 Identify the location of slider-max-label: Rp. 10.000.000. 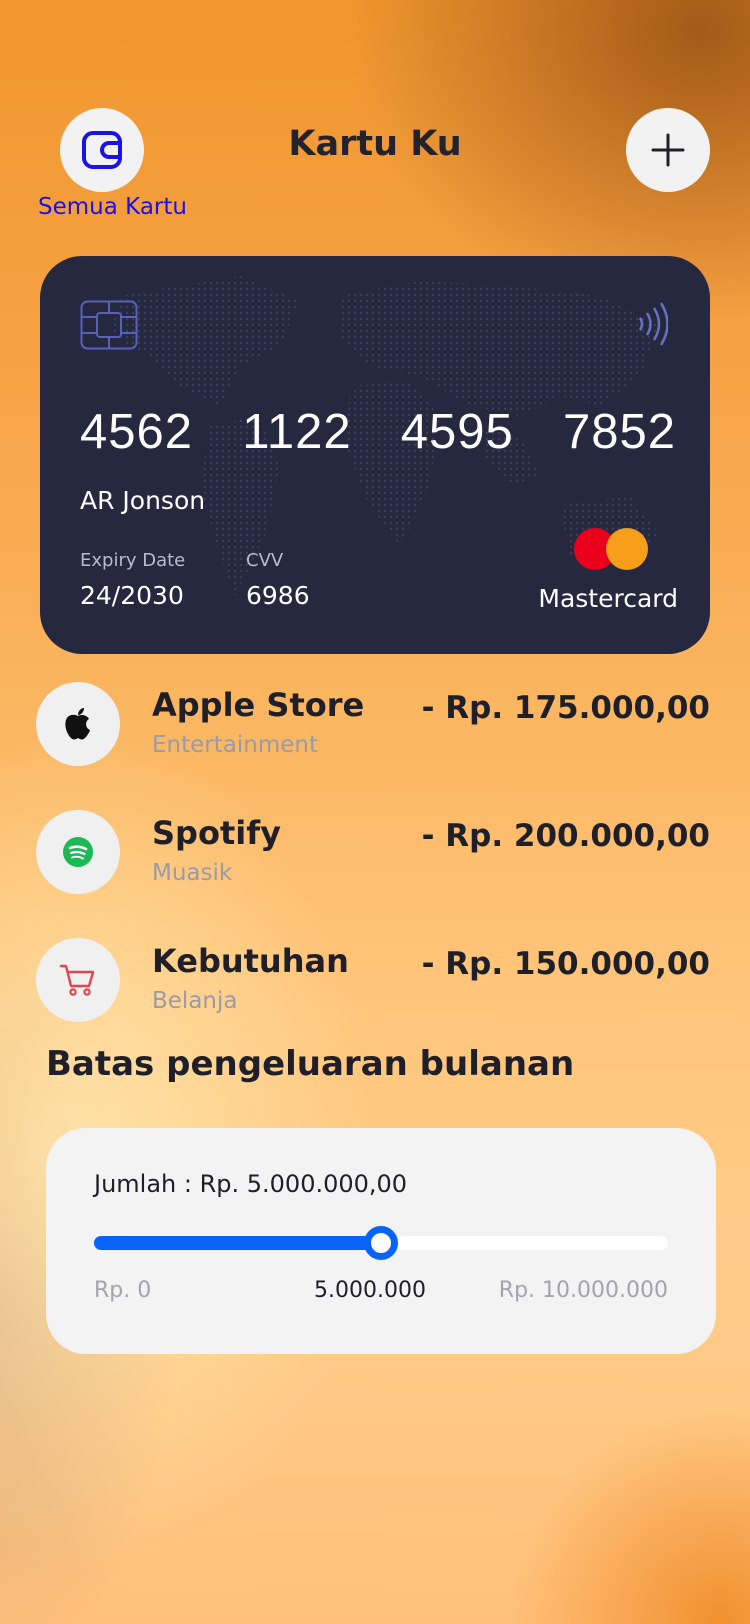
(583, 1290).